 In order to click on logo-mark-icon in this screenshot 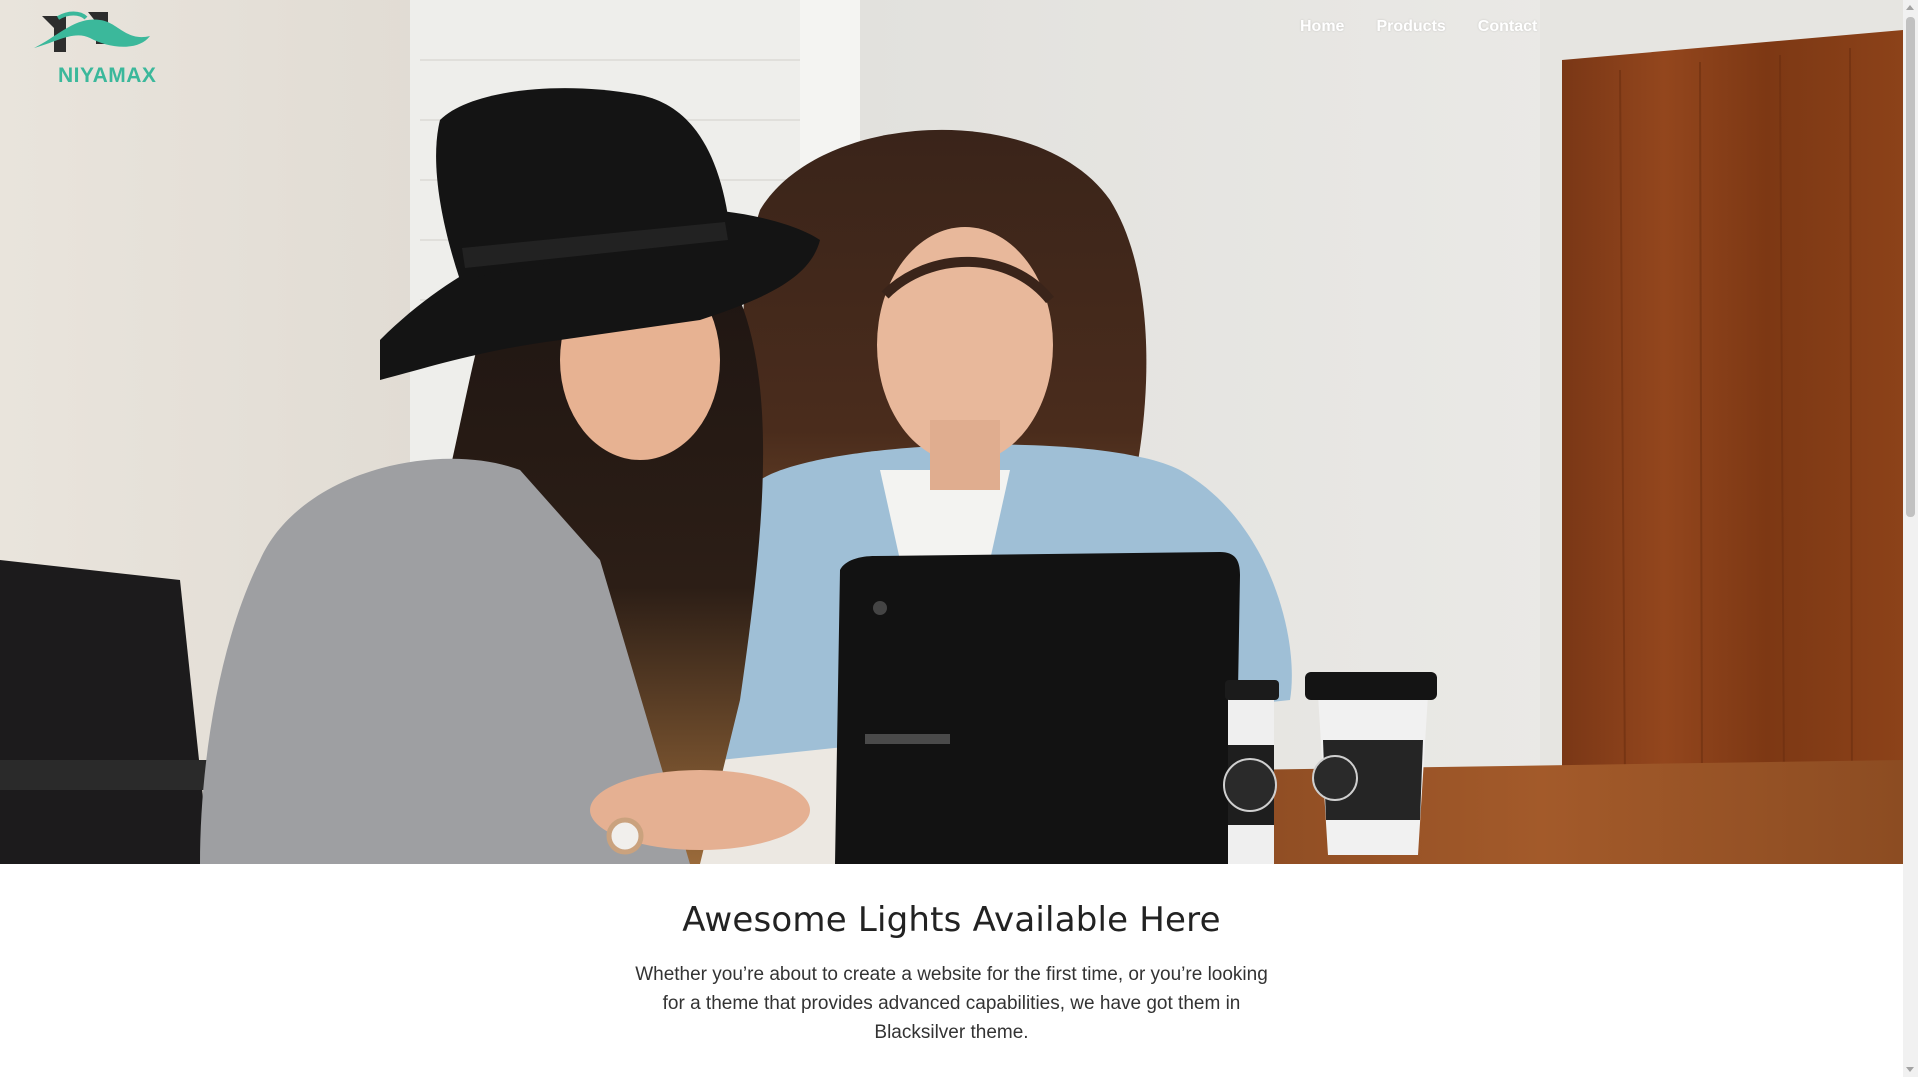, I will do `click(92, 31)`.